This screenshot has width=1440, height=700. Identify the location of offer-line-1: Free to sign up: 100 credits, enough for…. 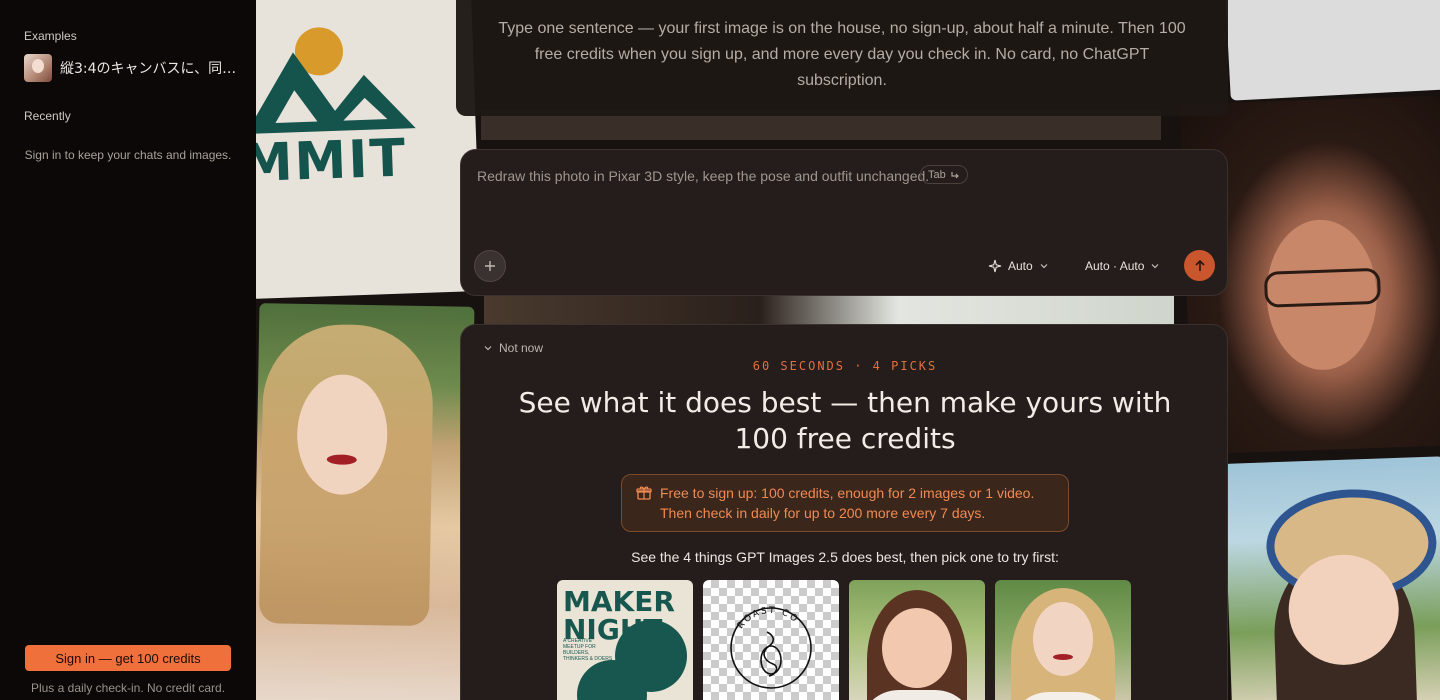
(847, 493).